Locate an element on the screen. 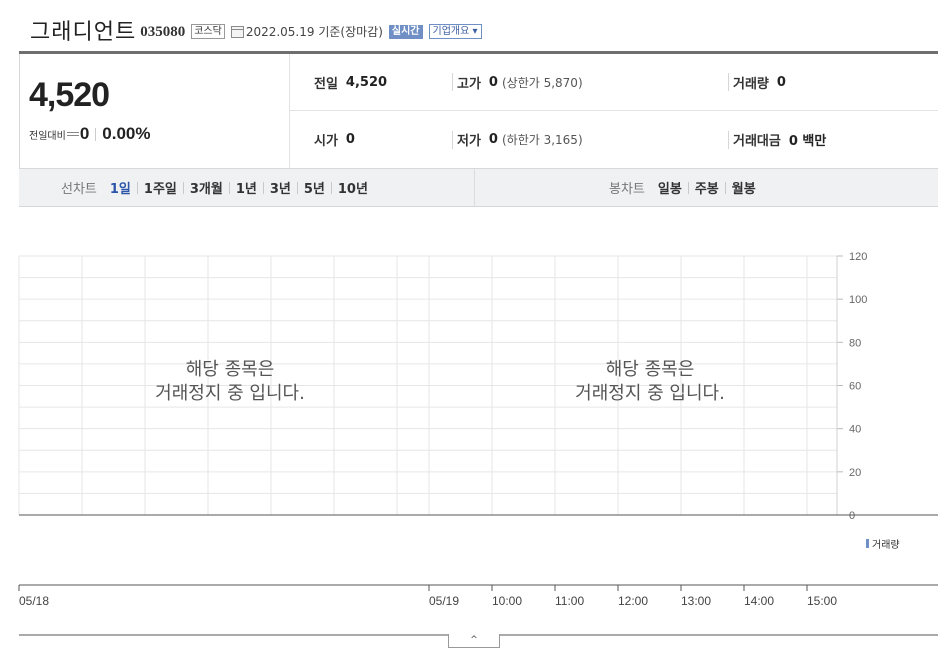 Image resolution: width=938 pixels, height=658 pixels. trading-halt-message-line-chart: 해당 종목은 거래정지 중 입니다. is located at coordinates (230, 382).